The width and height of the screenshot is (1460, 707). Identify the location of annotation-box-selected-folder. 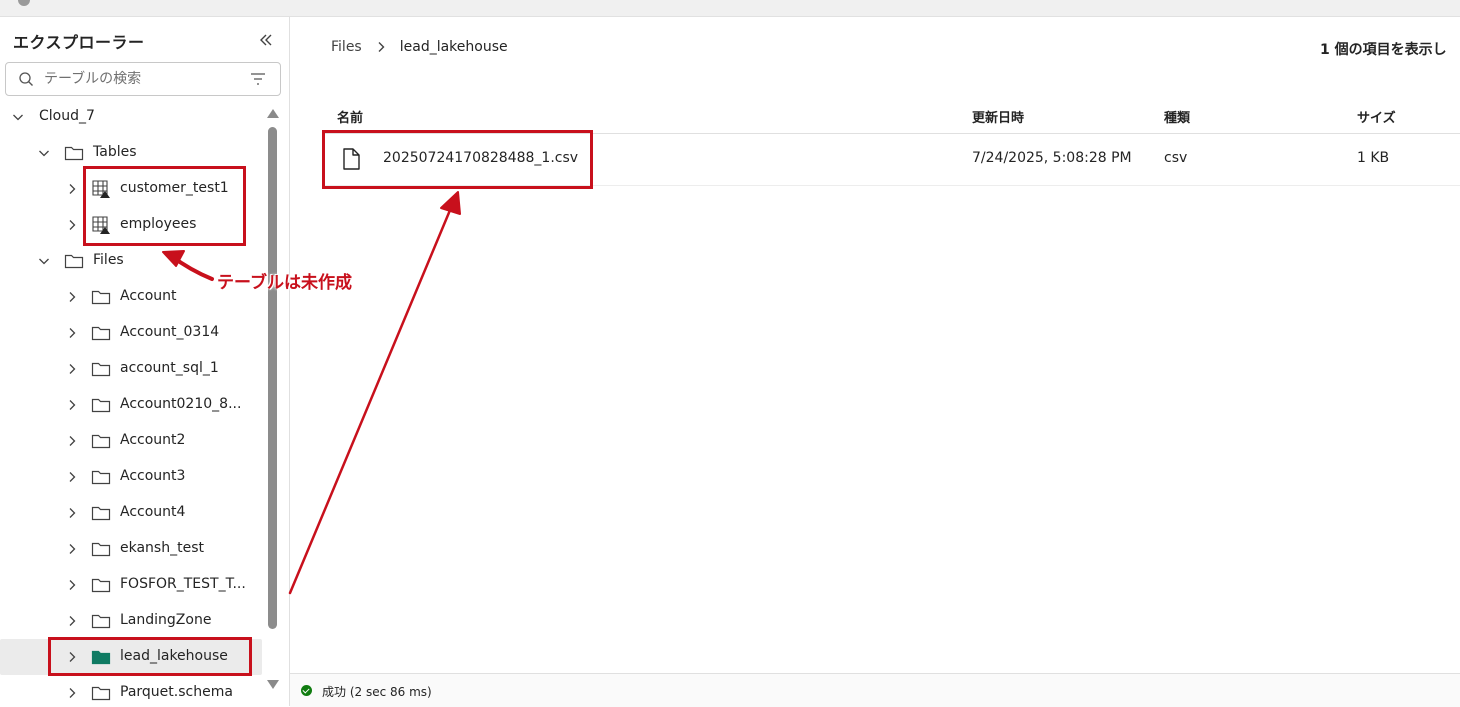
(150, 656).